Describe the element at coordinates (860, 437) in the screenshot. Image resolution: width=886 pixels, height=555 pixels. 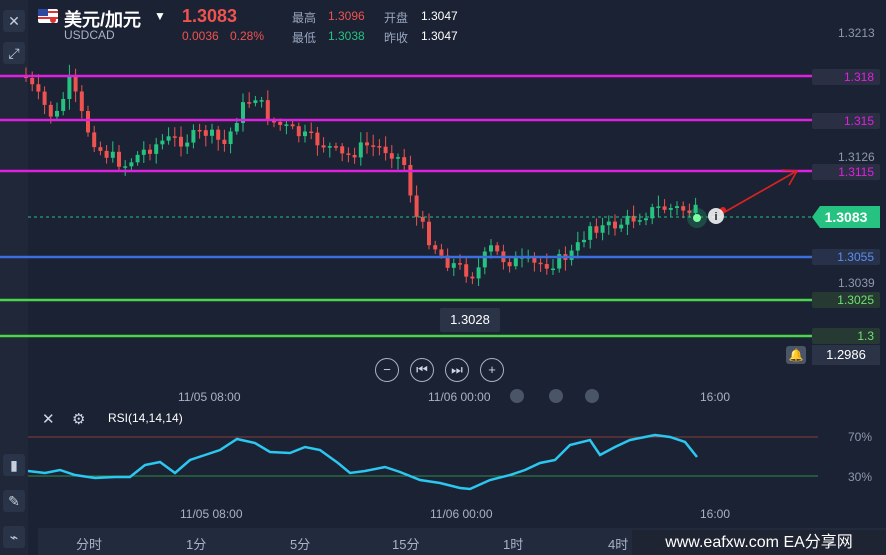
I see `rsi-upper-label: 70%` at that location.